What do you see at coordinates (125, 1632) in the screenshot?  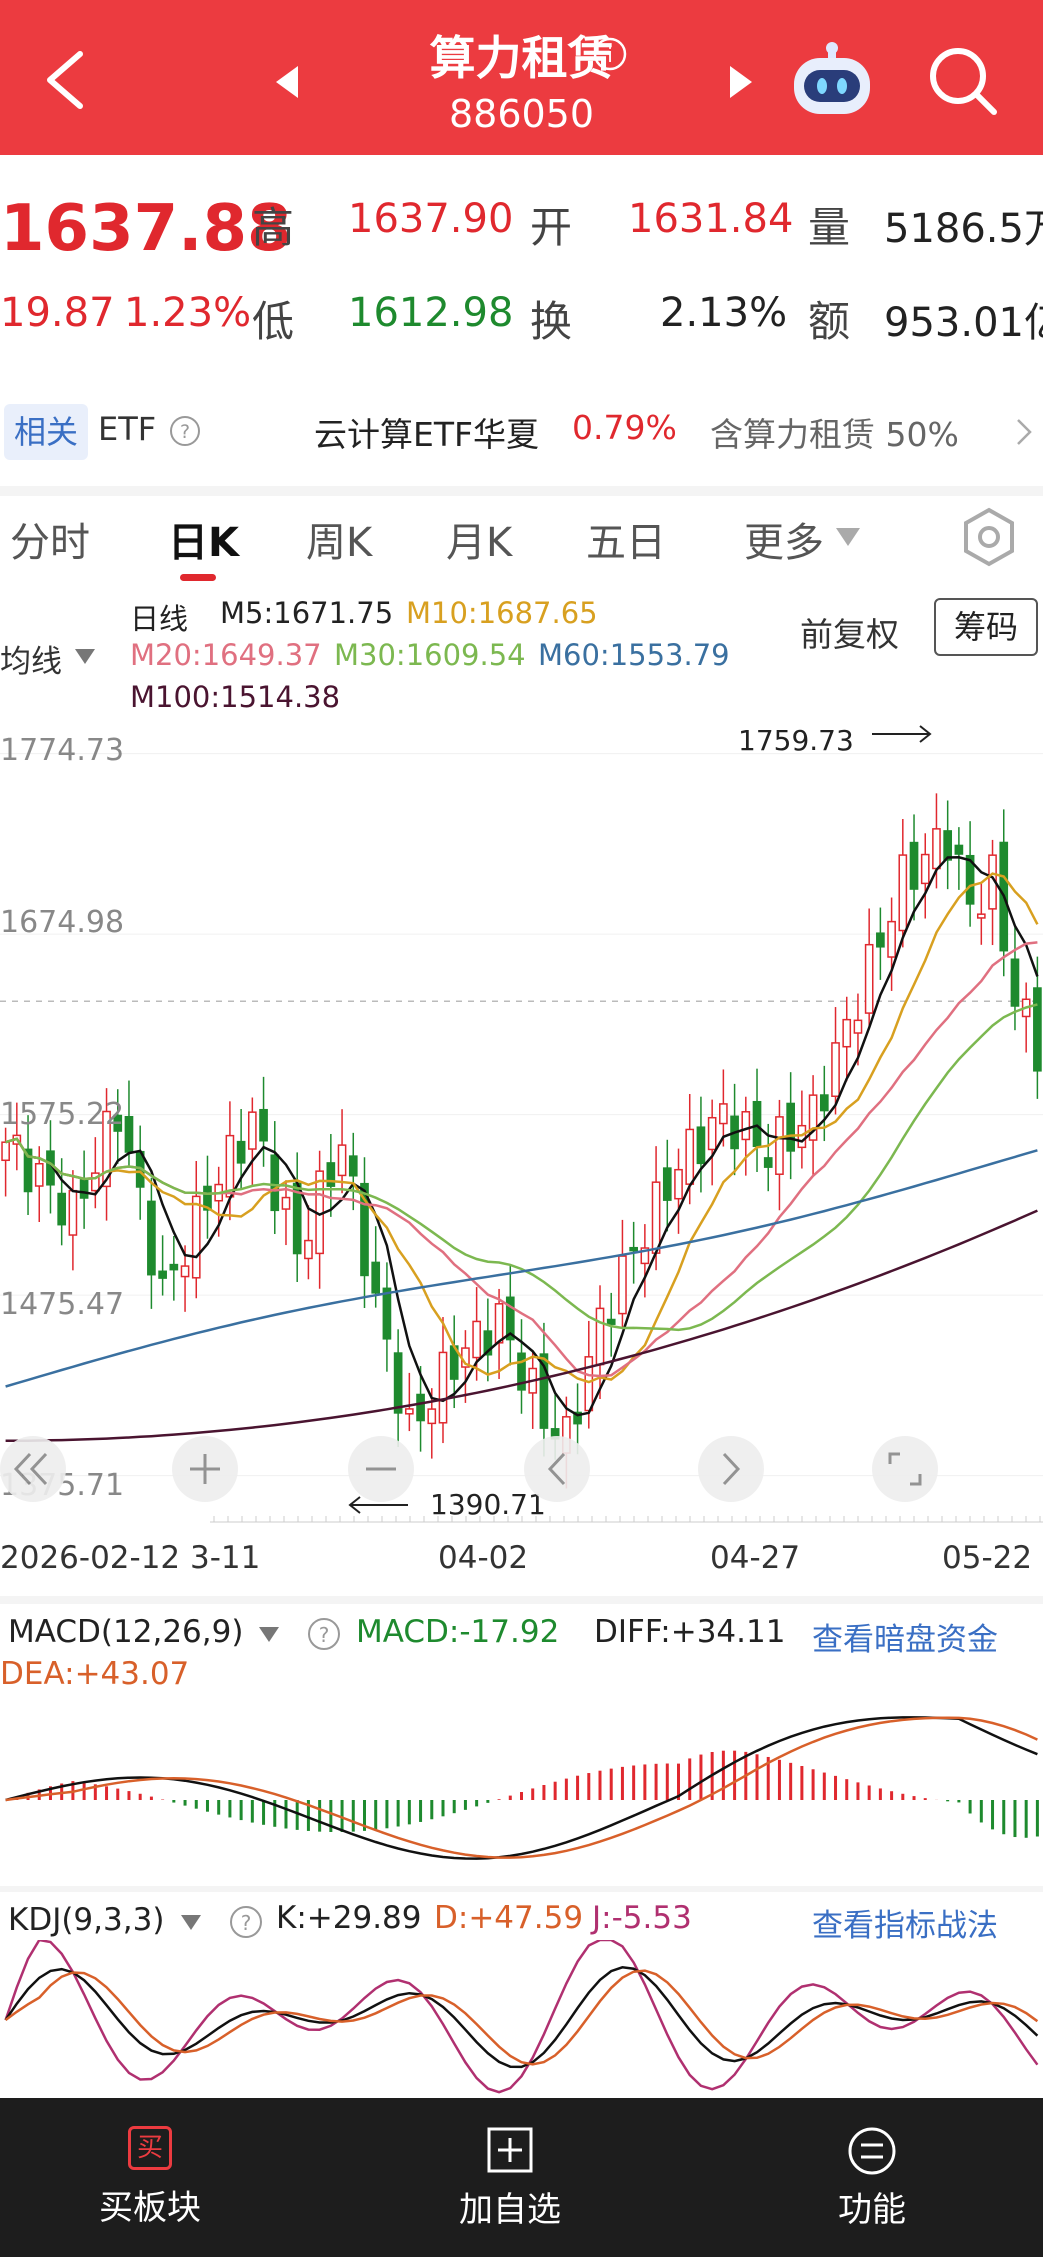 I see `macd-label: MACD(12,26,9)` at bounding box center [125, 1632].